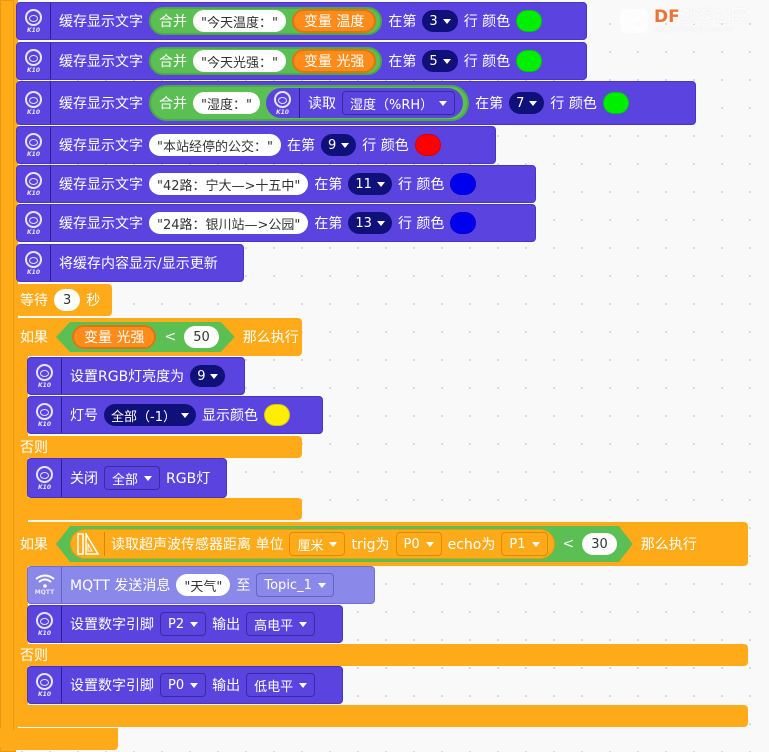  Describe the element at coordinates (524, 544) in the screenshot. I see `echo-pin-dropdown: P1` at that location.